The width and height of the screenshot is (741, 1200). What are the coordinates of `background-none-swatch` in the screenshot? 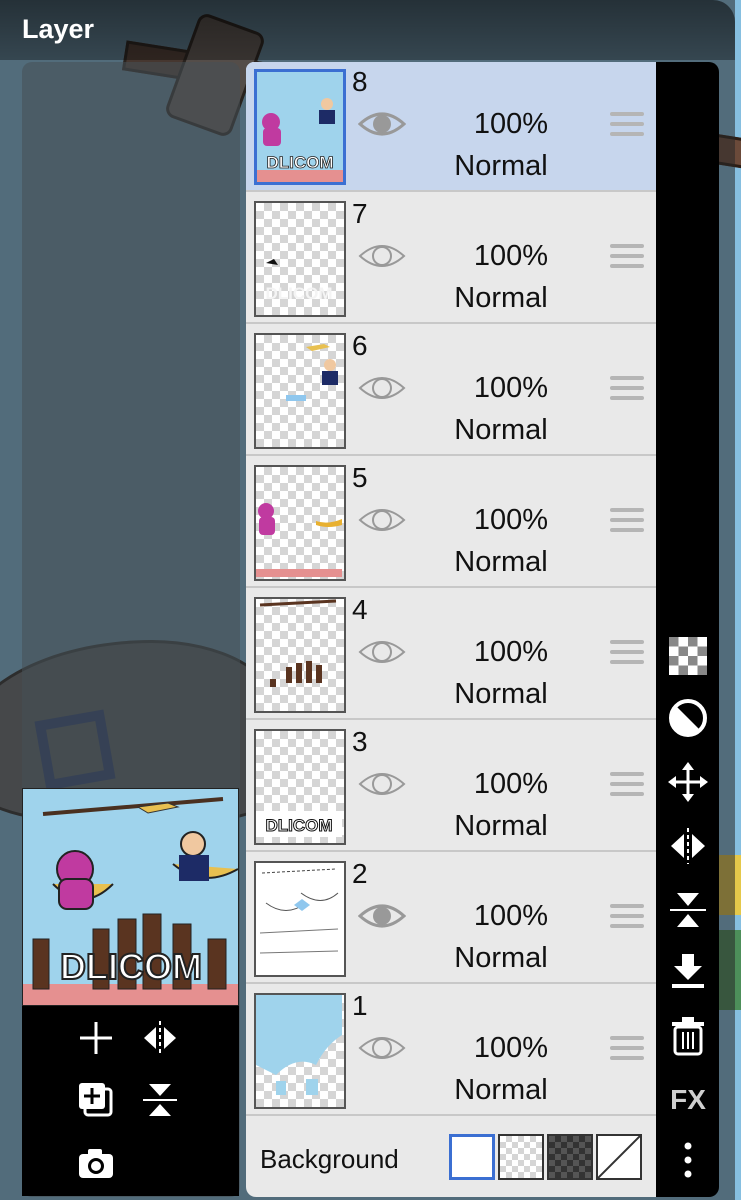 It's located at (619, 1157).